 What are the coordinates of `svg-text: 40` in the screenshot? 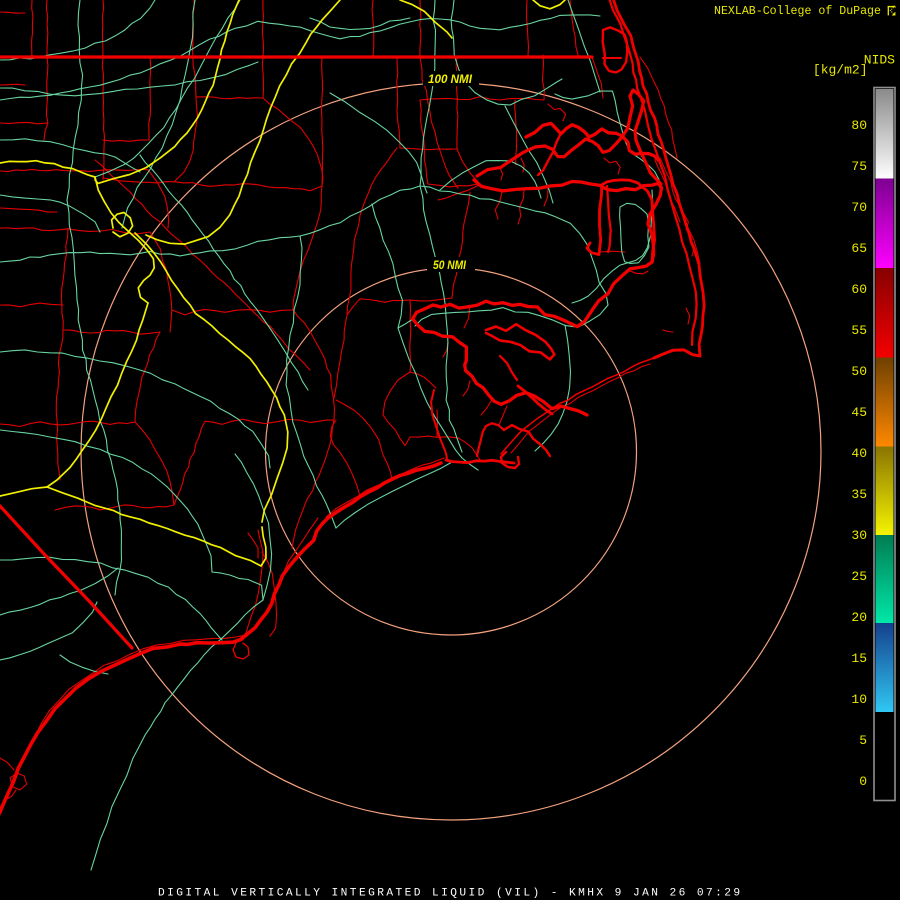 It's located at (859, 453).